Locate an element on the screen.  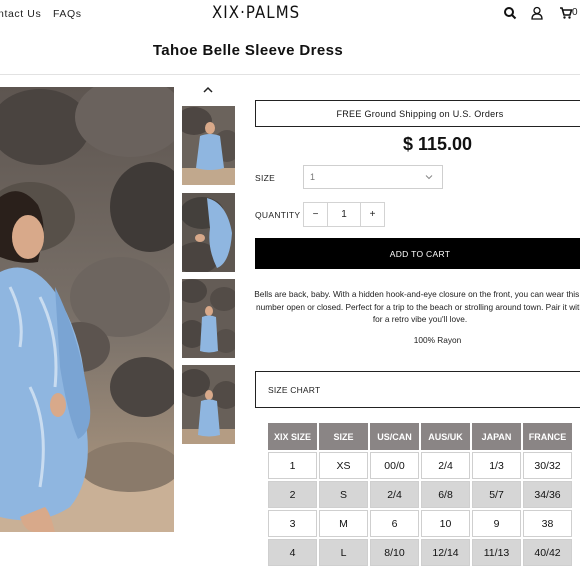
table-cell: 5/7 is located at coordinates (496, 494).